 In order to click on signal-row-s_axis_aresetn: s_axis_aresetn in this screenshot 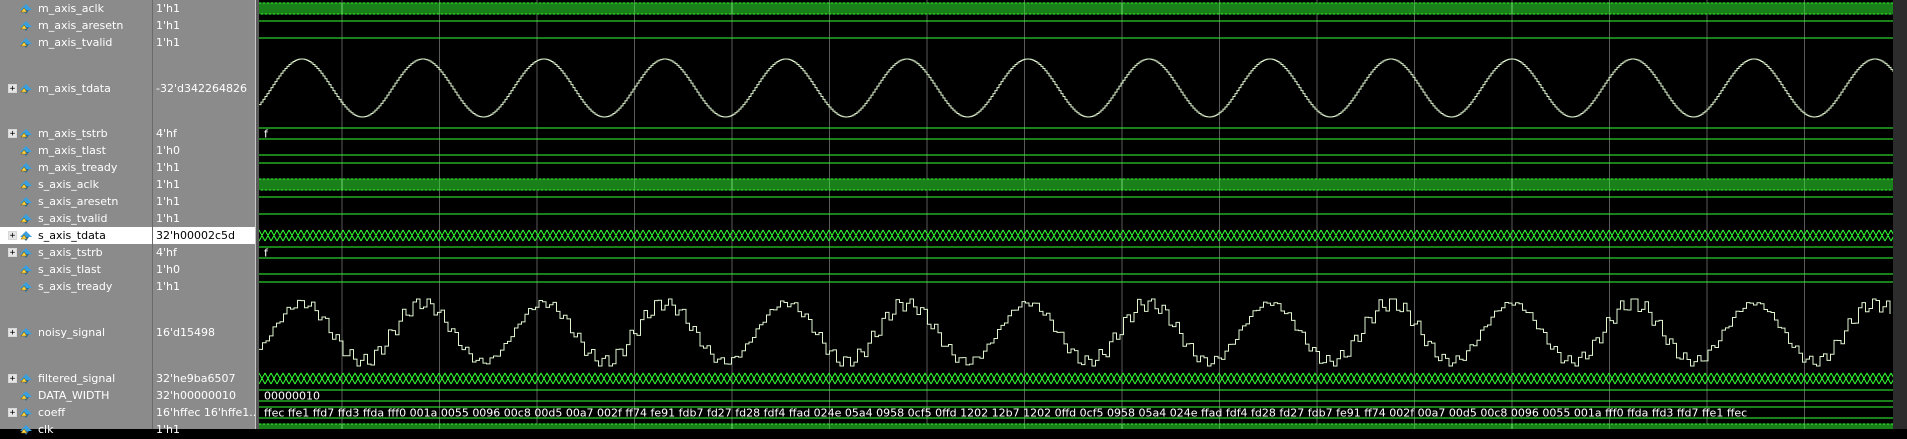, I will do `click(76, 201)`.